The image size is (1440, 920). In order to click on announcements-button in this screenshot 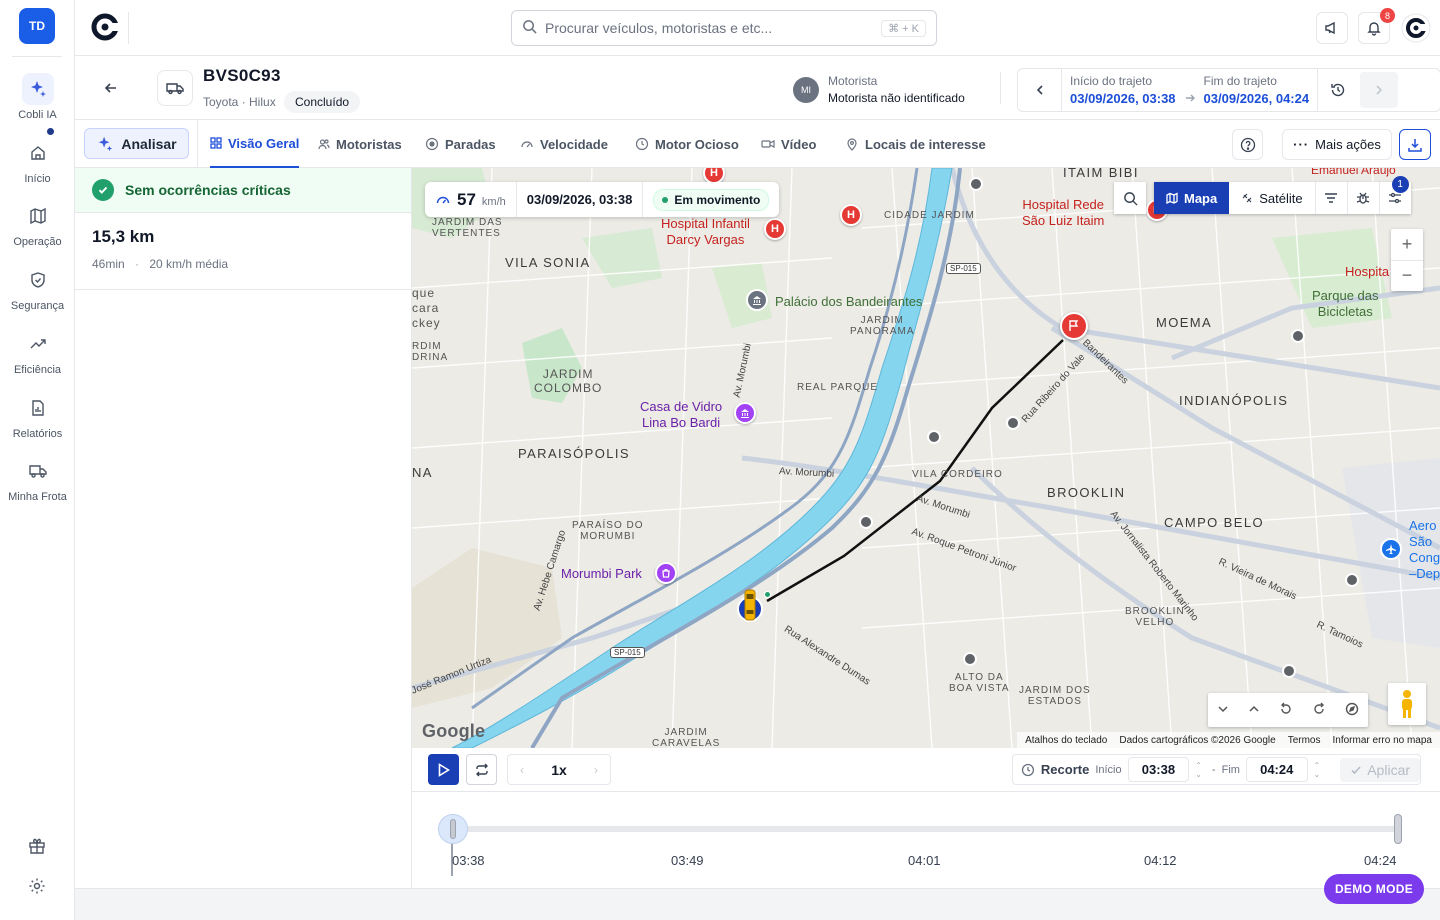, I will do `click(1332, 28)`.